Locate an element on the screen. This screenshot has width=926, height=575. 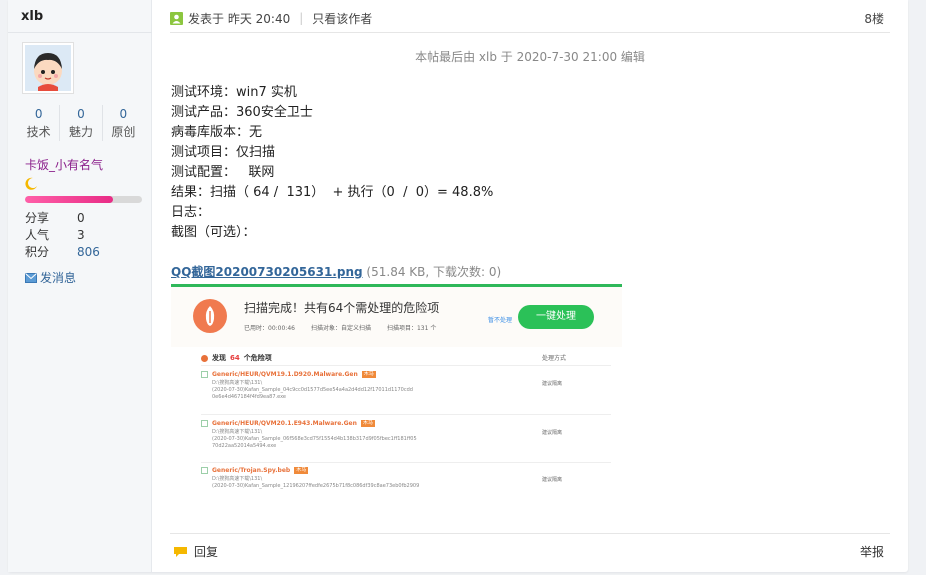
info-points: 积分 806 is located at coordinates (62, 252).